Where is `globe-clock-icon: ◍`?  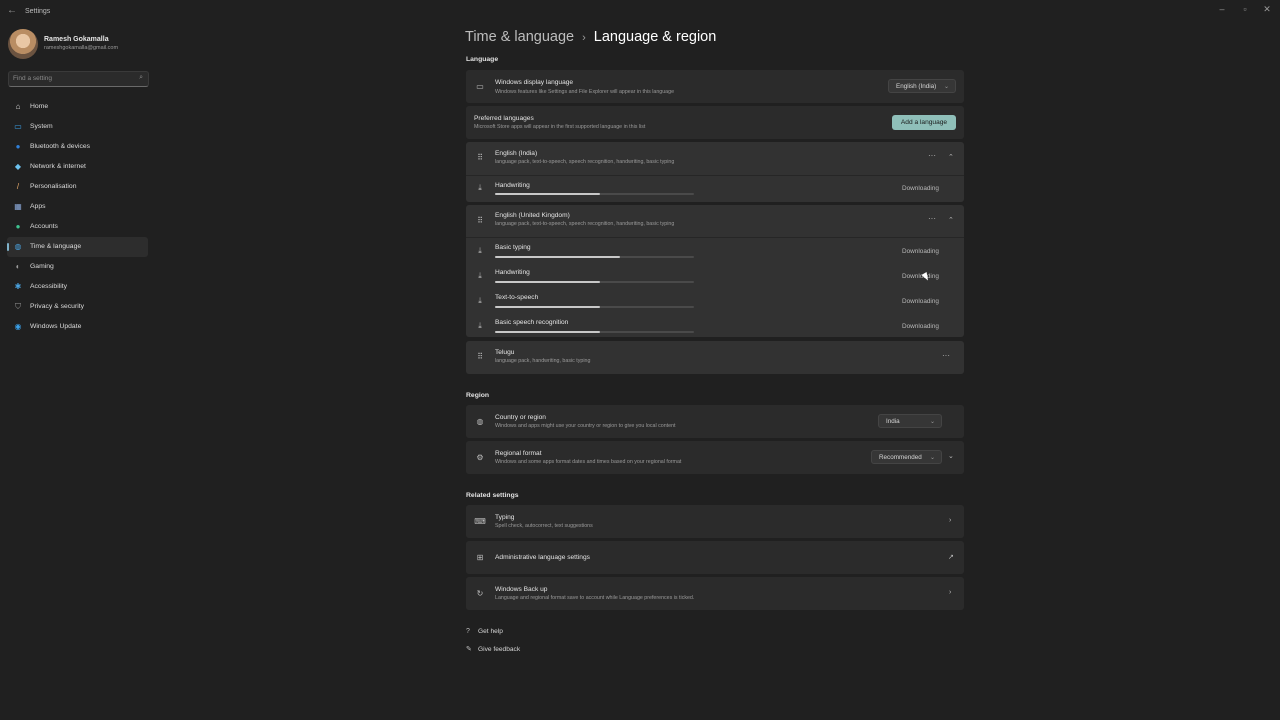 globe-clock-icon: ◍ is located at coordinates (18, 246).